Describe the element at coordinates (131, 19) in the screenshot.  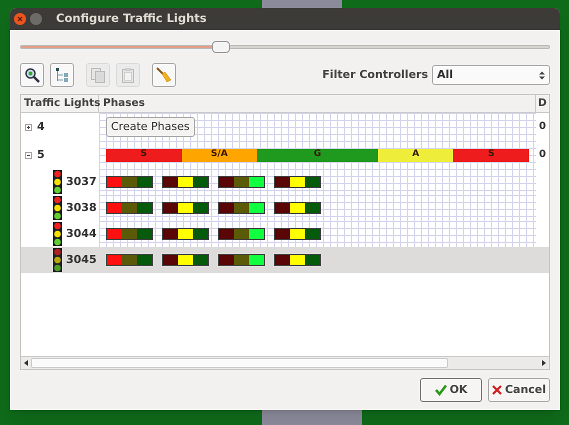
I see `window-title: Configure Traffic Lights` at that location.